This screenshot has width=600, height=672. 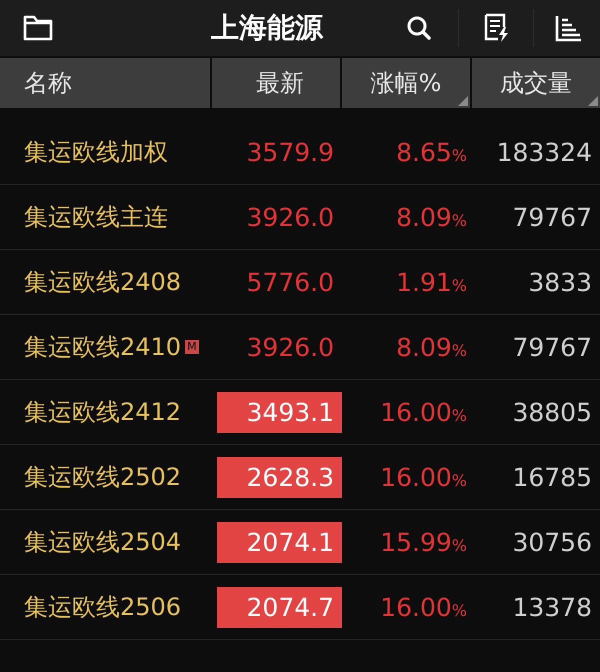 What do you see at coordinates (431, 152) in the screenshot?
I see `change-percent: 8.65%` at bounding box center [431, 152].